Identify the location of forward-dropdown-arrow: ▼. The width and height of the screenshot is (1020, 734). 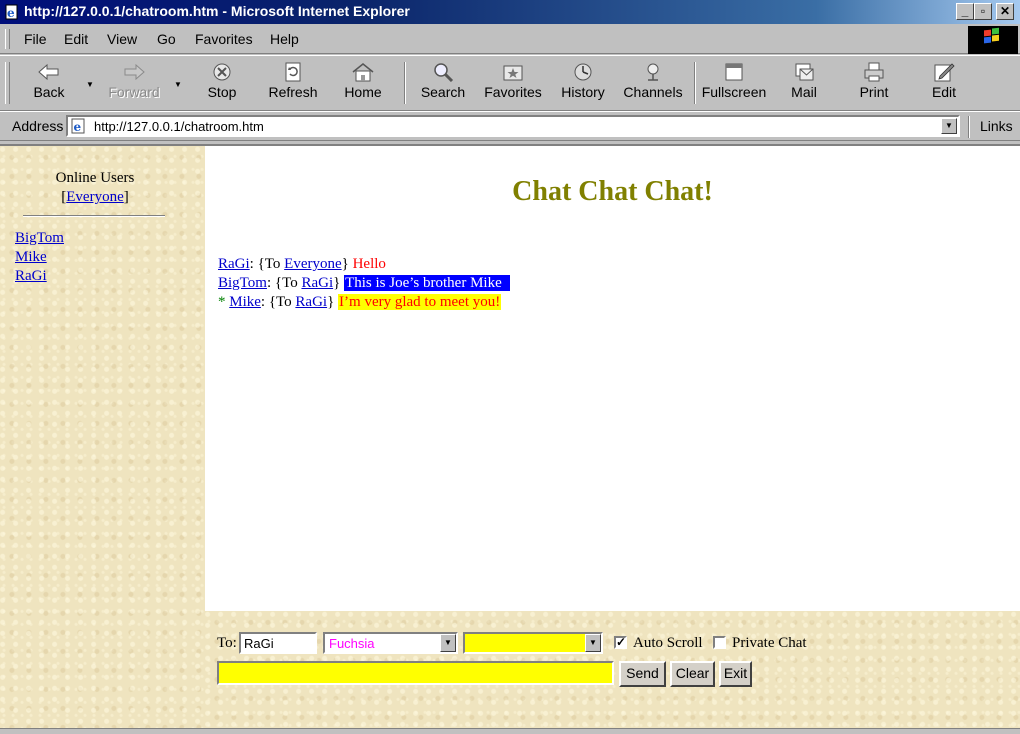
(178, 84).